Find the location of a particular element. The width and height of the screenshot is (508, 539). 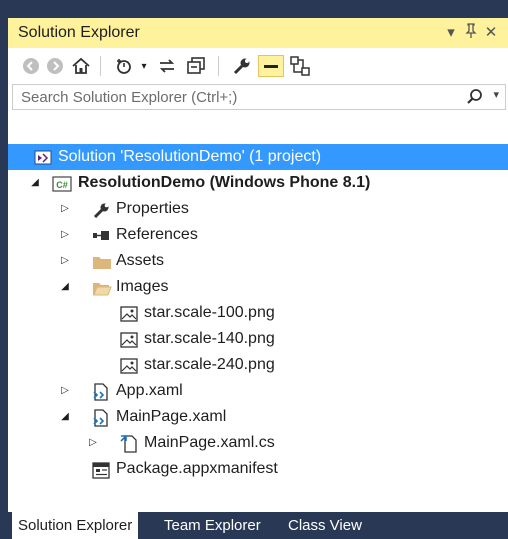

tree-item-solution: Solution 'ResolutionDemo' (1 project) is located at coordinates (258, 157).